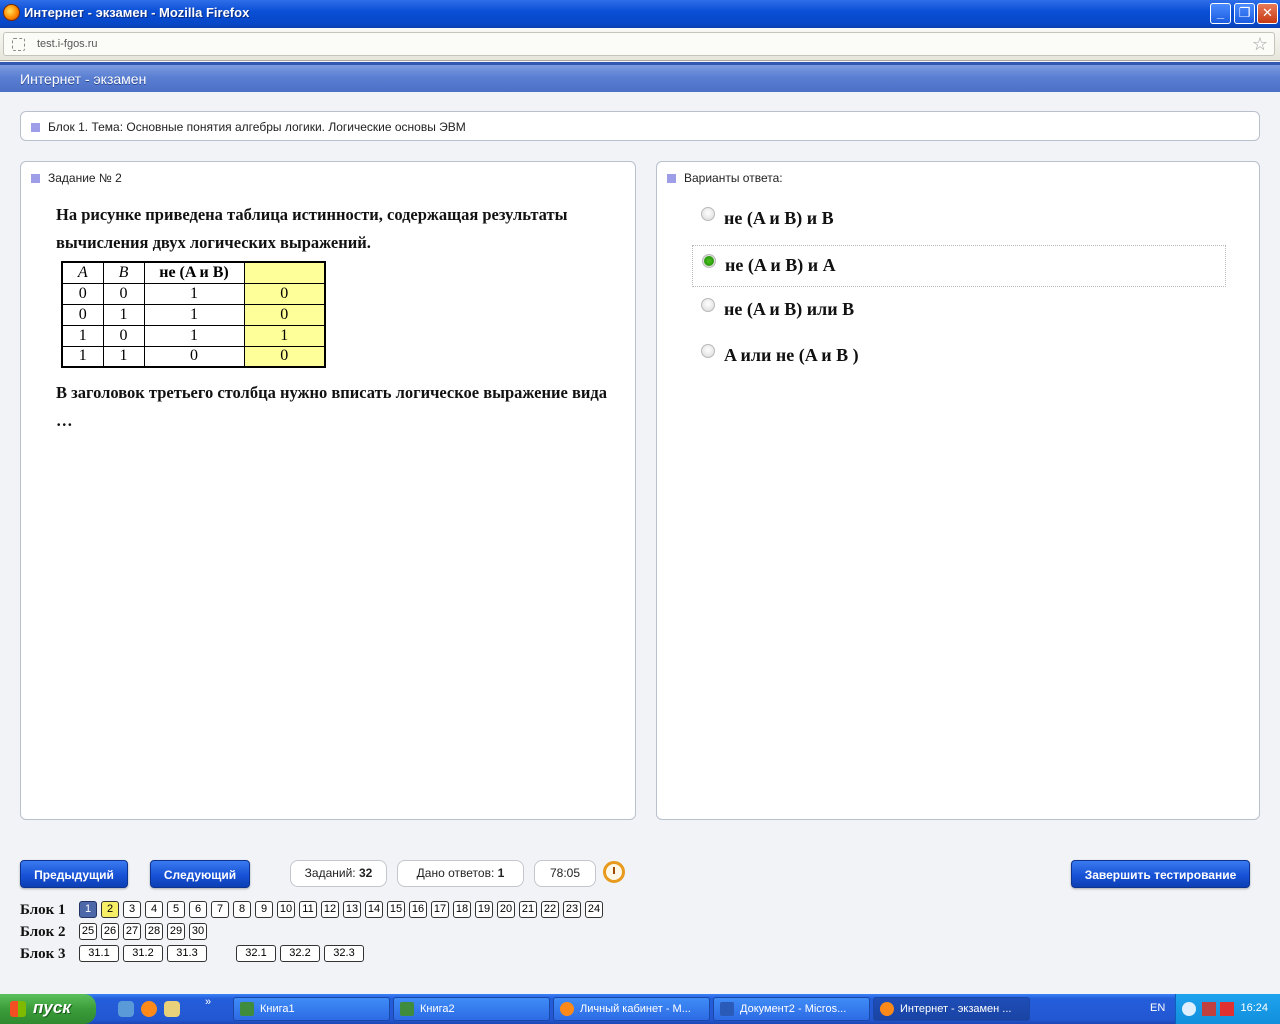 Image resolution: width=1280 pixels, height=1024 pixels. Describe the element at coordinates (779, 218) in the screenshot. I see `answer-label: не (A и B) и B` at that location.